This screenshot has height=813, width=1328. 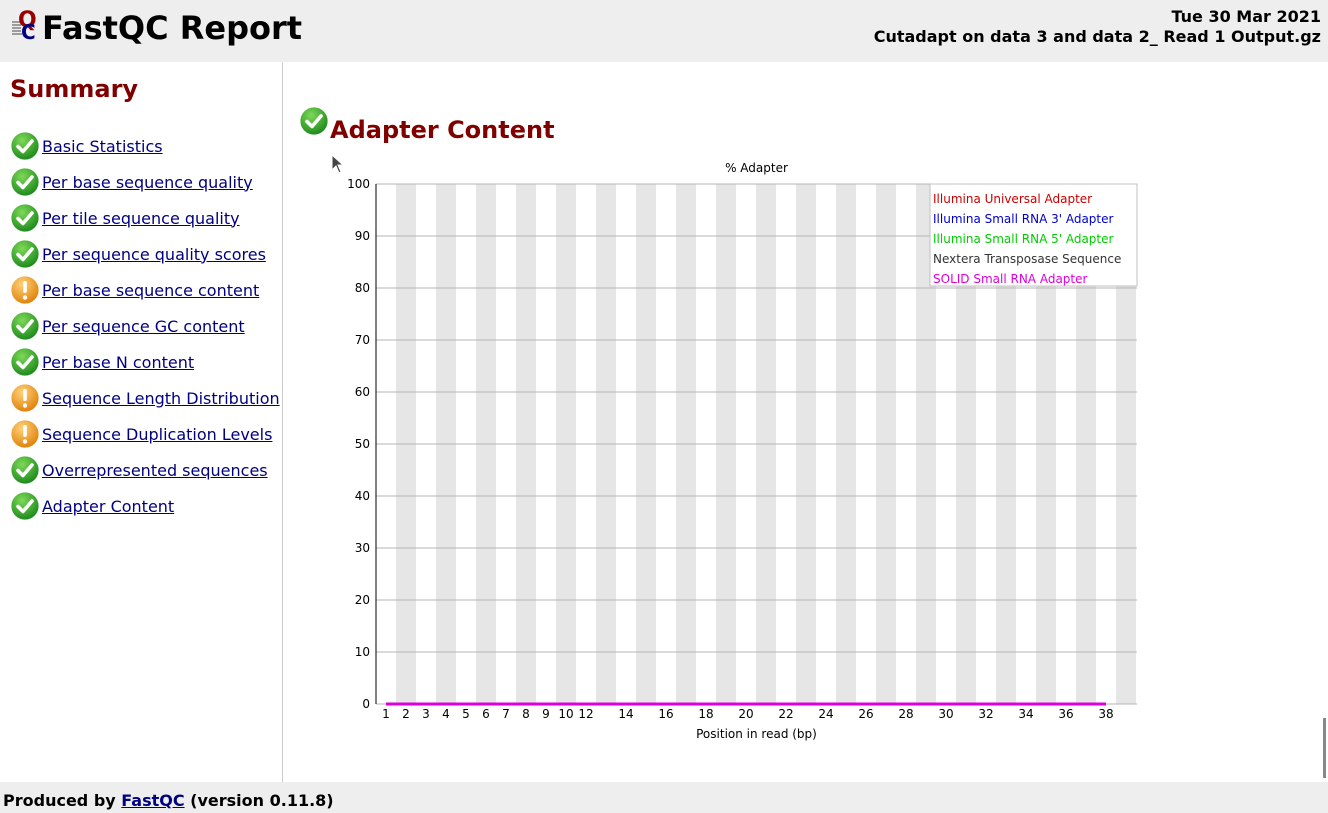 I want to click on x-tick-label: 7, so click(x=506, y=714).